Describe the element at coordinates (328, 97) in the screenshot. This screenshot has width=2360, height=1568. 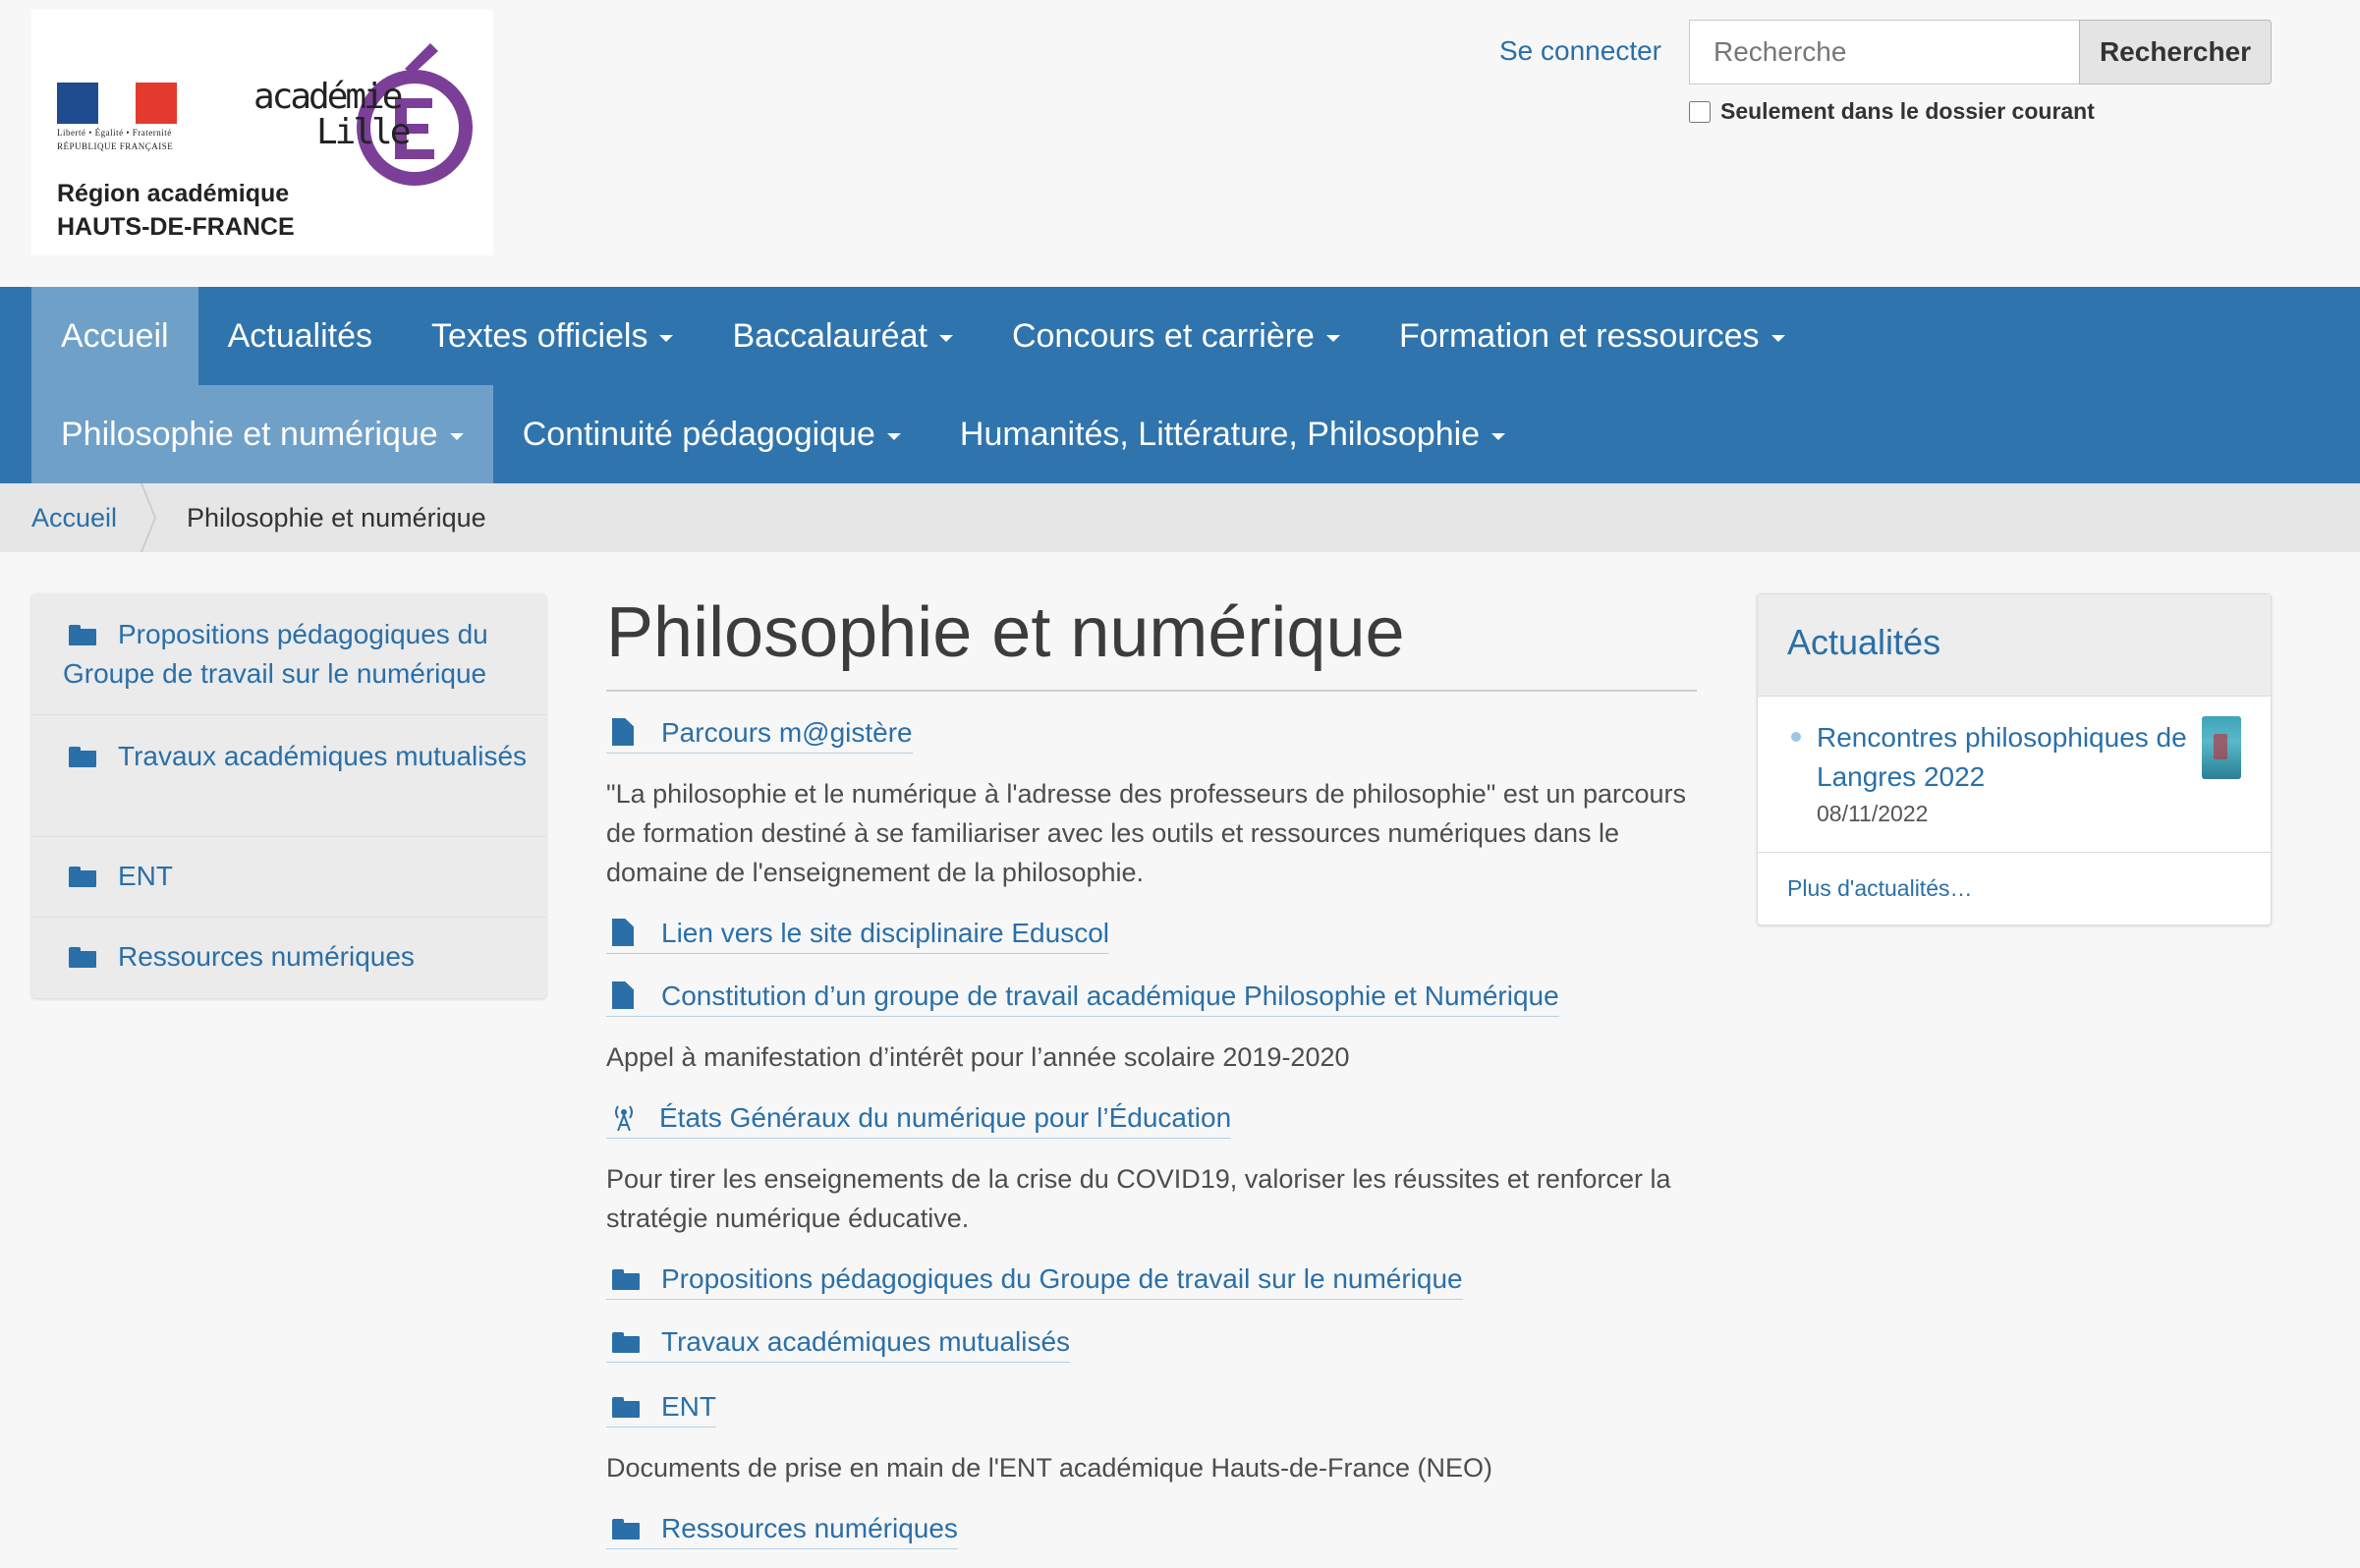
I see `logo-academie-text: académie` at that location.